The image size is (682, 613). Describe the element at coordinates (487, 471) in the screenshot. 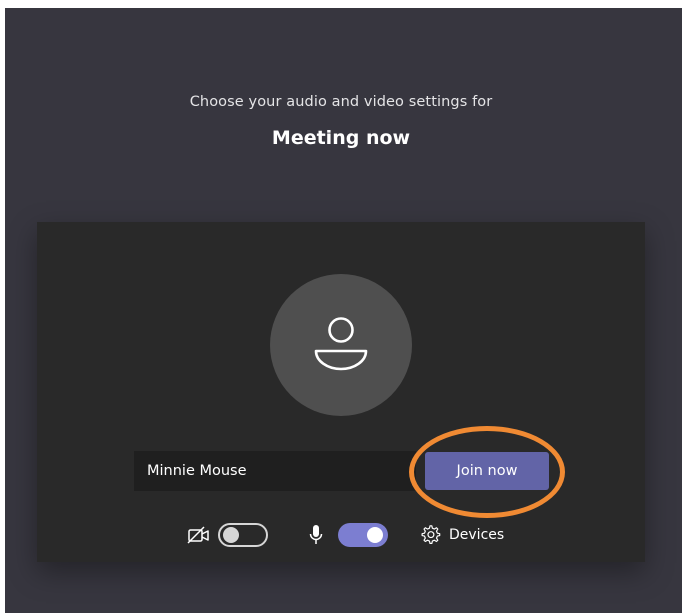

I see `join-now-button: Join now` at that location.